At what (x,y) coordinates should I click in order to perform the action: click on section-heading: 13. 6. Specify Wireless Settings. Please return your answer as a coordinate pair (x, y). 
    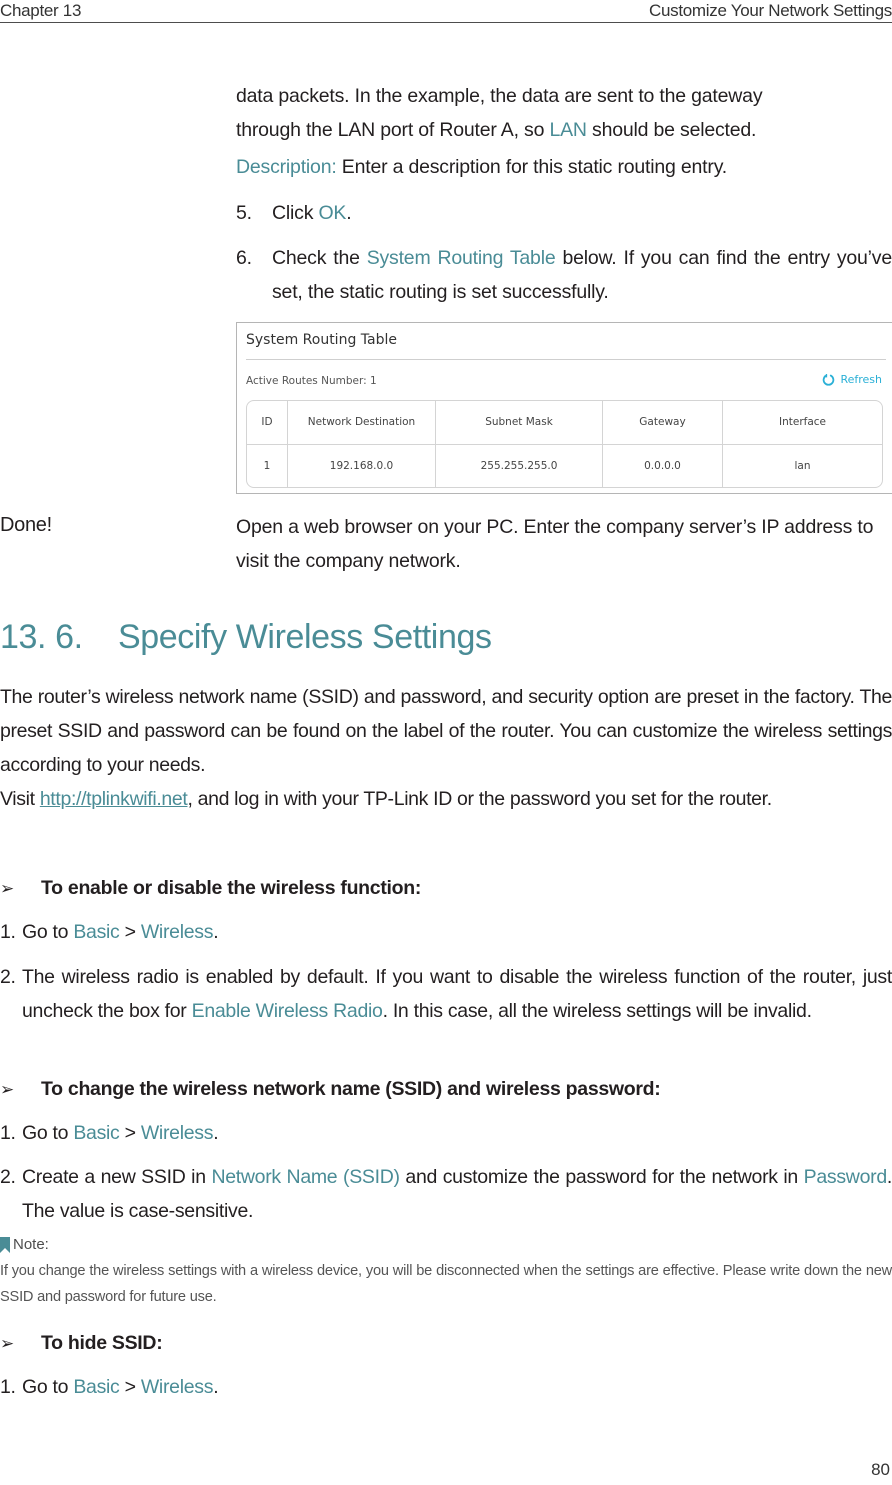
    Looking at the image, I should click on (246, 637).